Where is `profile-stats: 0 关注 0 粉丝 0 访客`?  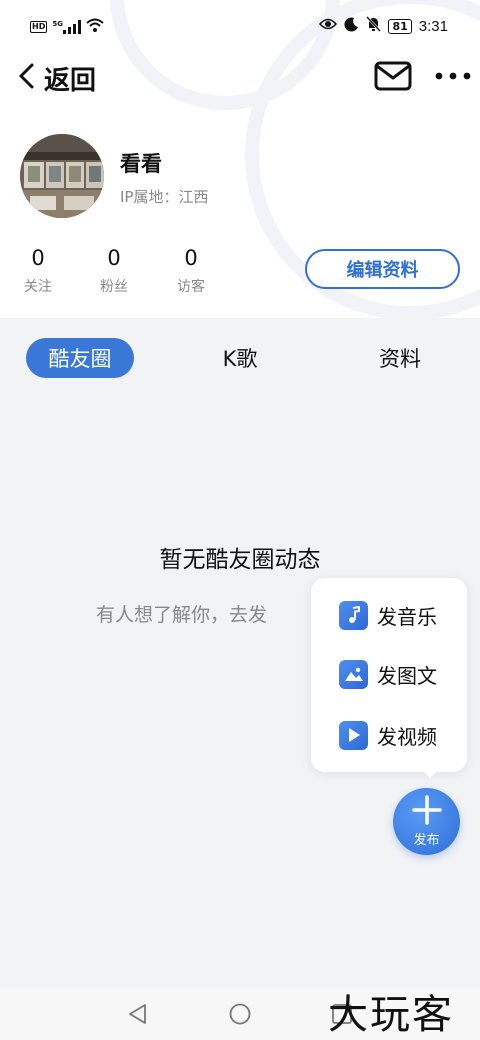
profile-stats: 0 关注 0 粉丝 0 访客 is located at coordinates (130, 274).